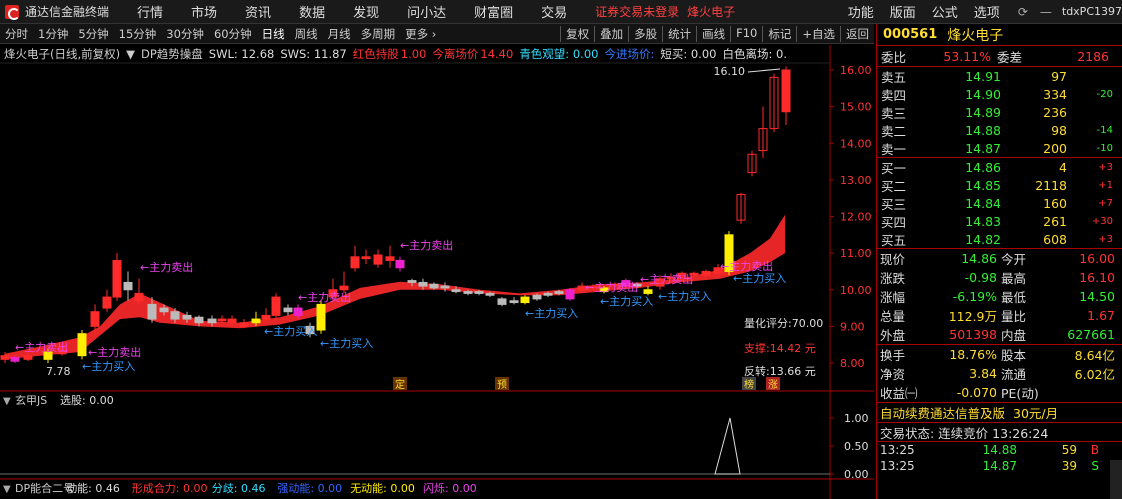 The image size is (1122, 499). Describe the element at coordinates (894, 222) in the screenshot. I see `bid-label: 买四` at that location.